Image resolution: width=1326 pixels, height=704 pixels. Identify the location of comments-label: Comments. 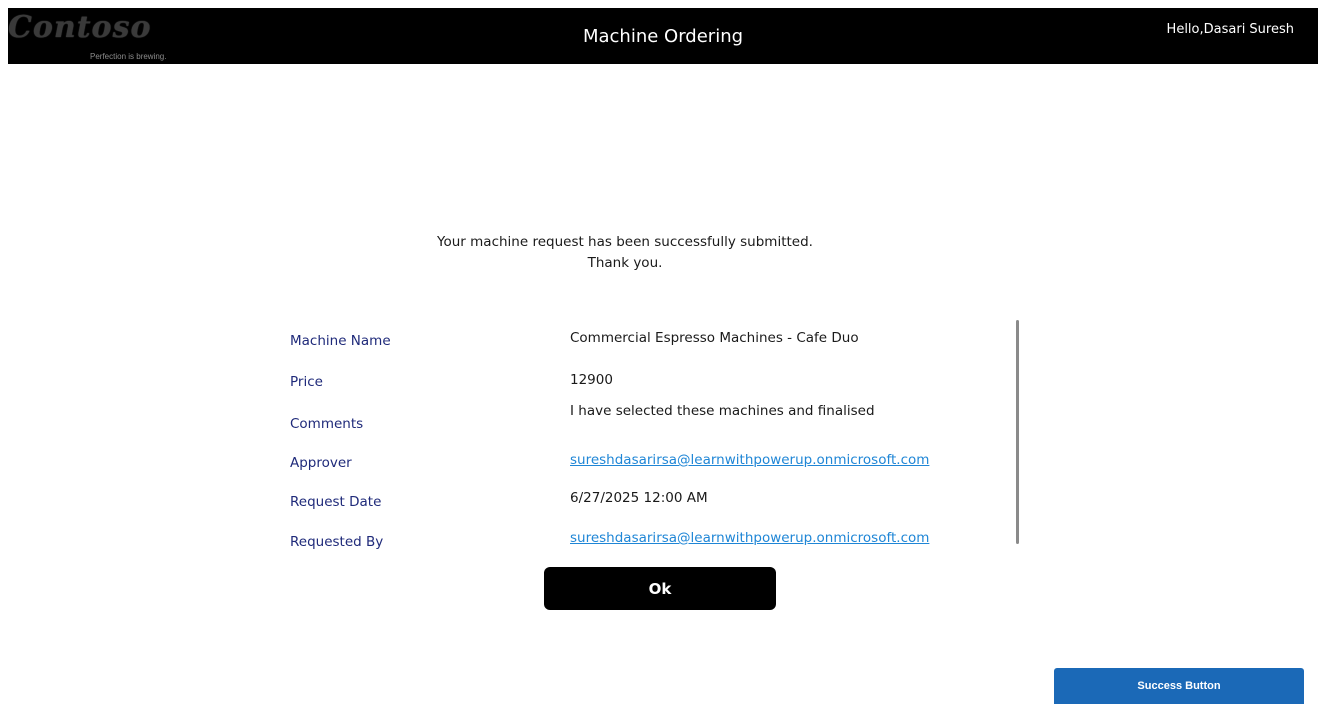
(327, 424).